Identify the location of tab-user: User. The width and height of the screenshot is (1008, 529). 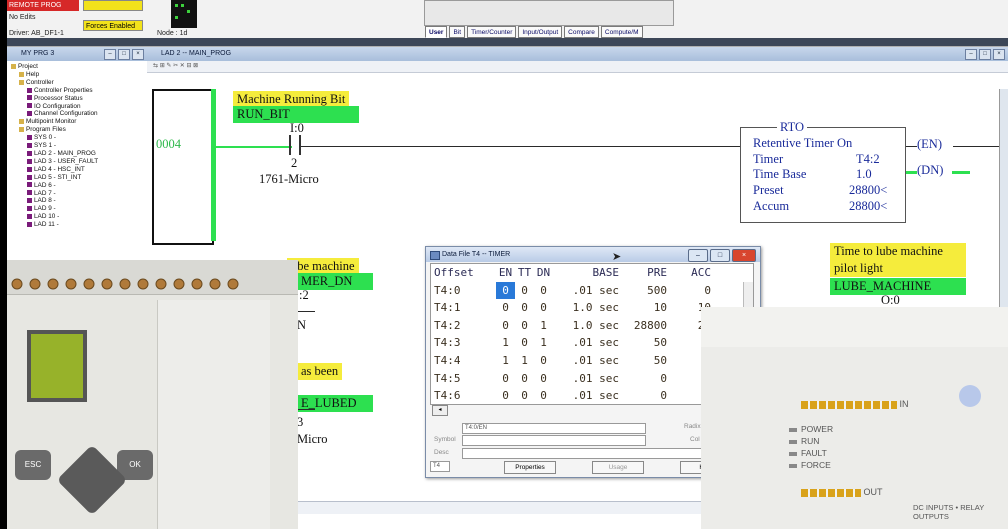
(436, 32).